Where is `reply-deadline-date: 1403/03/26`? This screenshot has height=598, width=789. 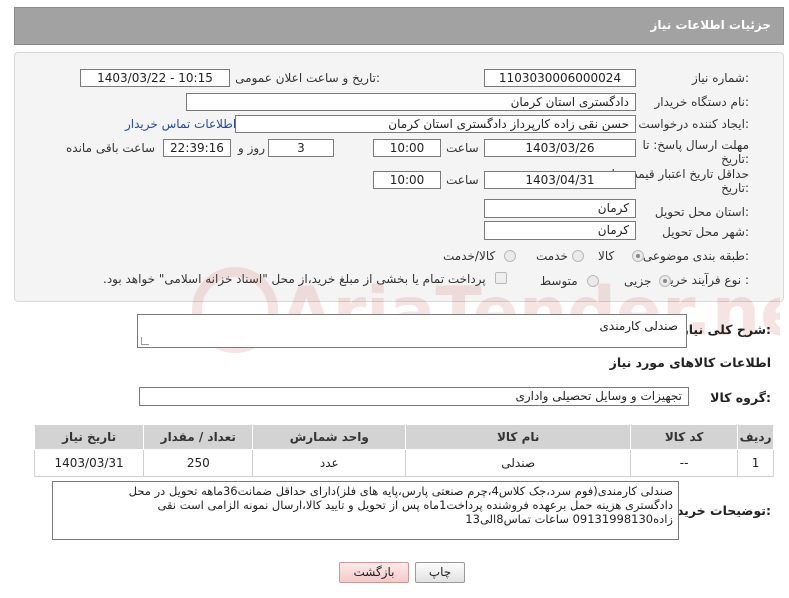
reply-deadline-date: 1403/03/26 is located at coordinates (560, 148).